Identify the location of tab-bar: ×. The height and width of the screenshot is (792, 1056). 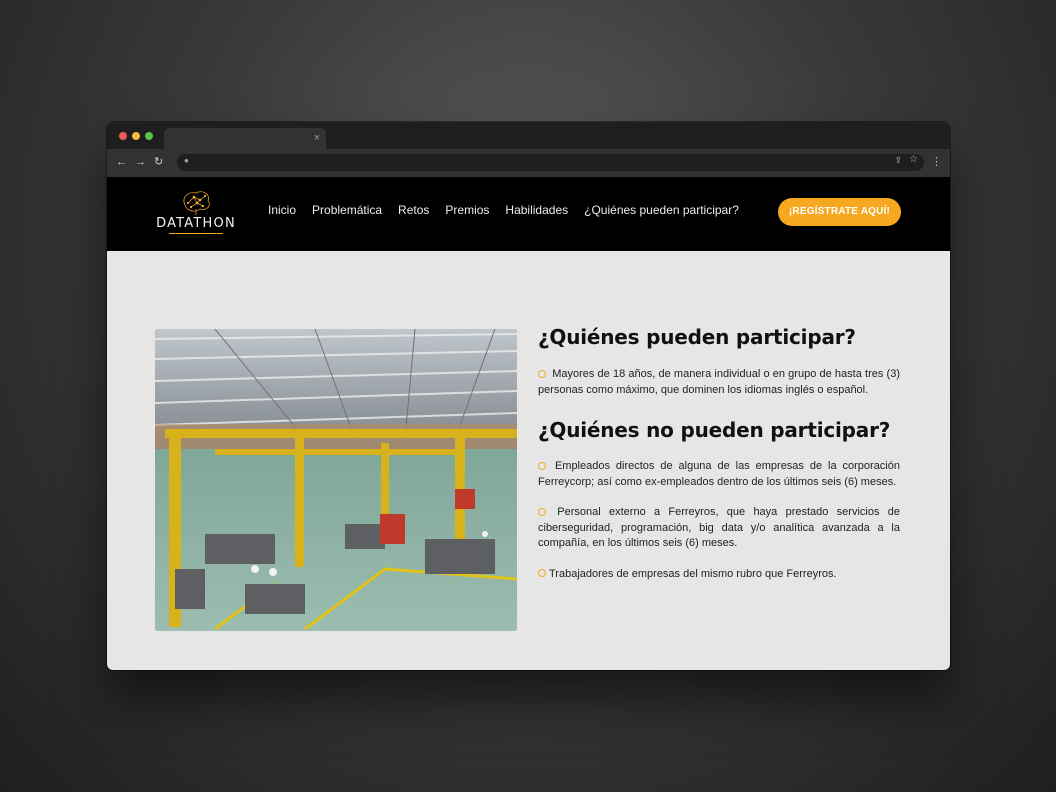
(528, 135).